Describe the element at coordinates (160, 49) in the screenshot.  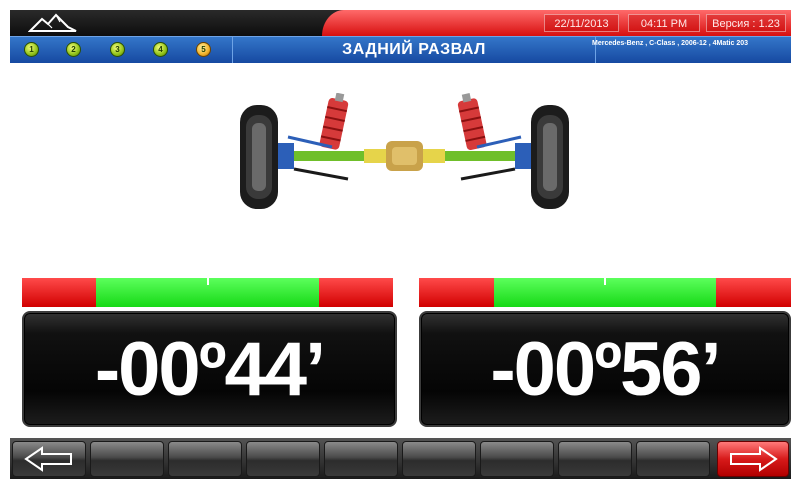
I see `step-indicator-4: 4` at that location.